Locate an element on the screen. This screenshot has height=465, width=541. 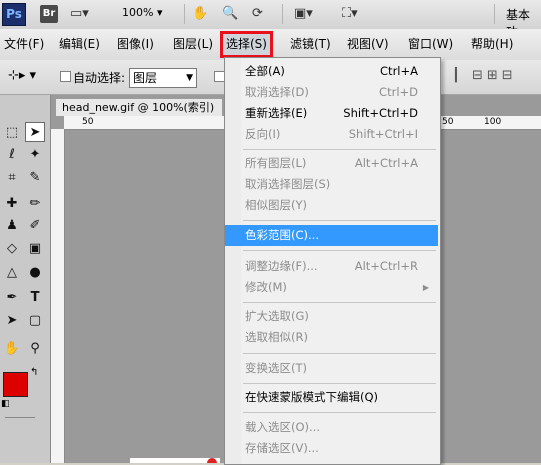
menu-item-deselect: 取消选择(D) Ctrl+D is located at coordinates (331, 92).